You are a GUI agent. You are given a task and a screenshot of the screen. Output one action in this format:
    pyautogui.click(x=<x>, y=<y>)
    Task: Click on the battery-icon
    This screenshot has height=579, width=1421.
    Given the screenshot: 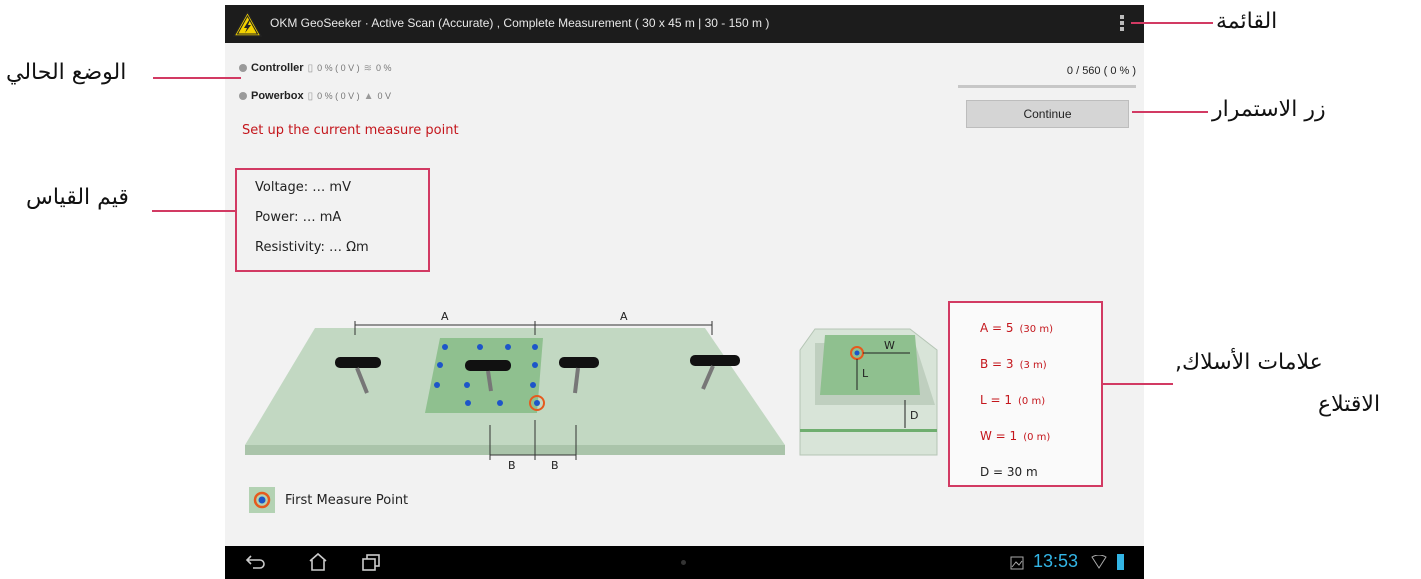 What is the action you would take?
    pyautogui.click(x=1120, y=562)
    